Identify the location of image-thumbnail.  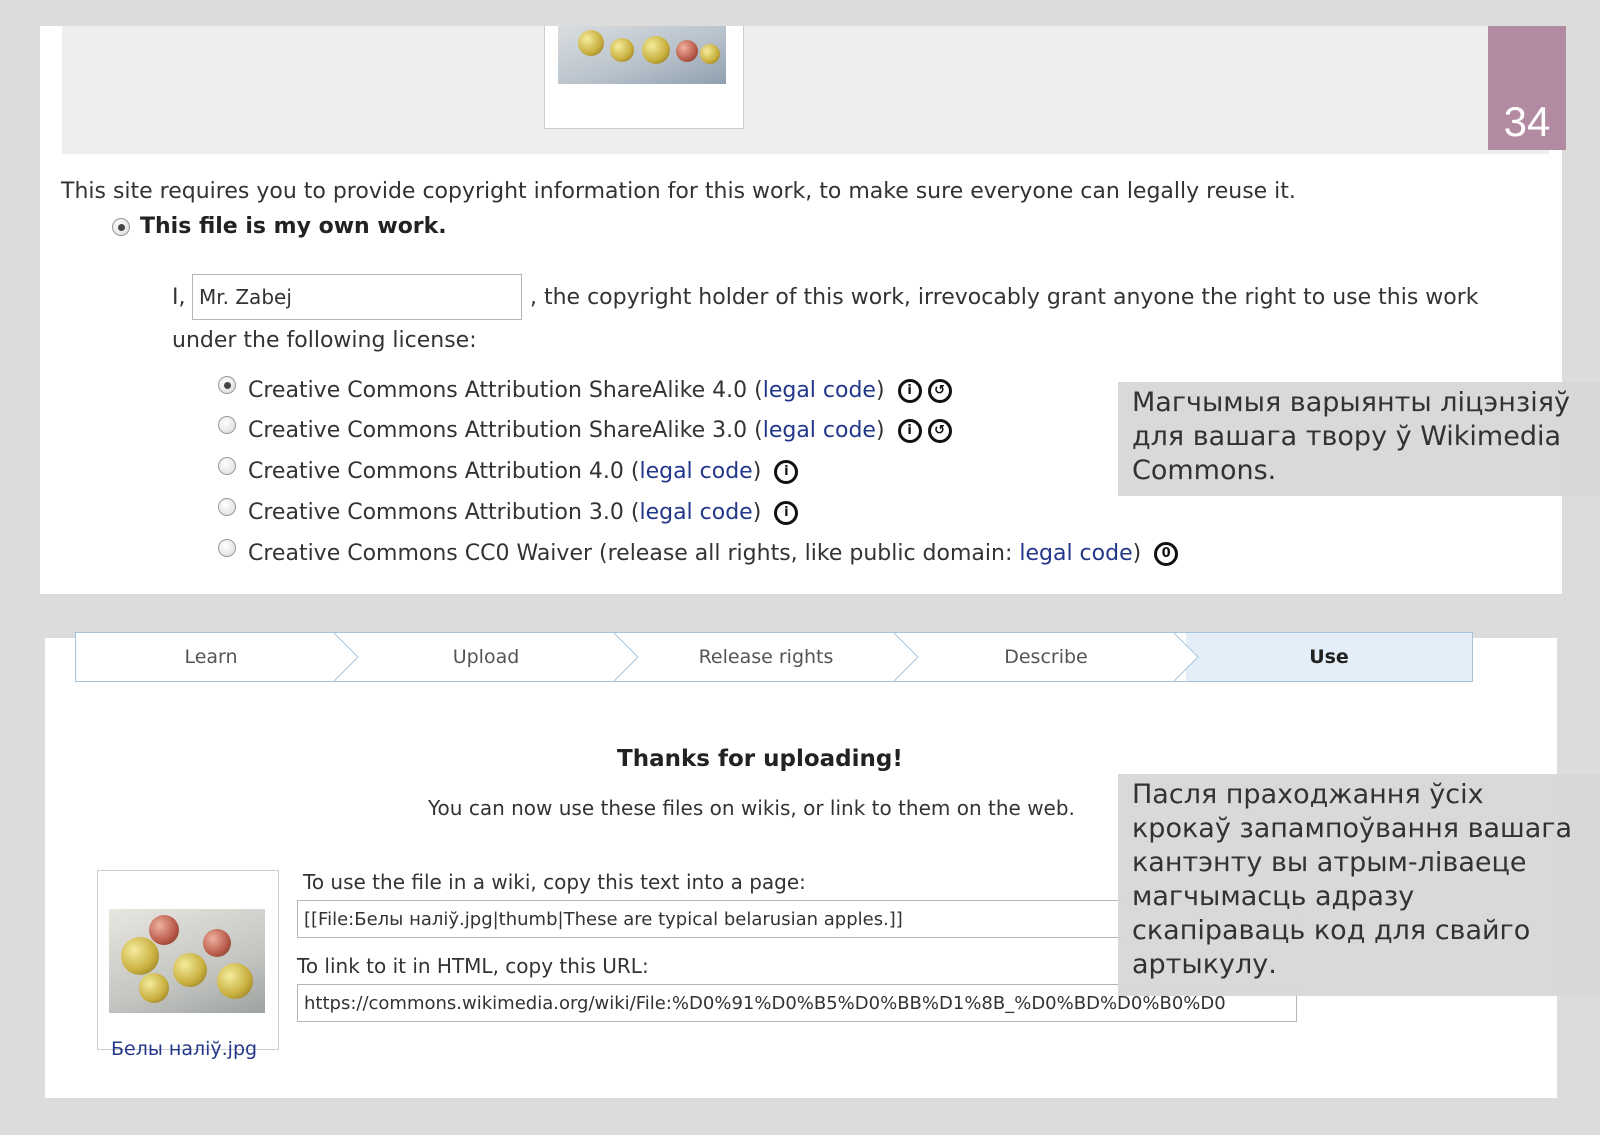
(644, 77).